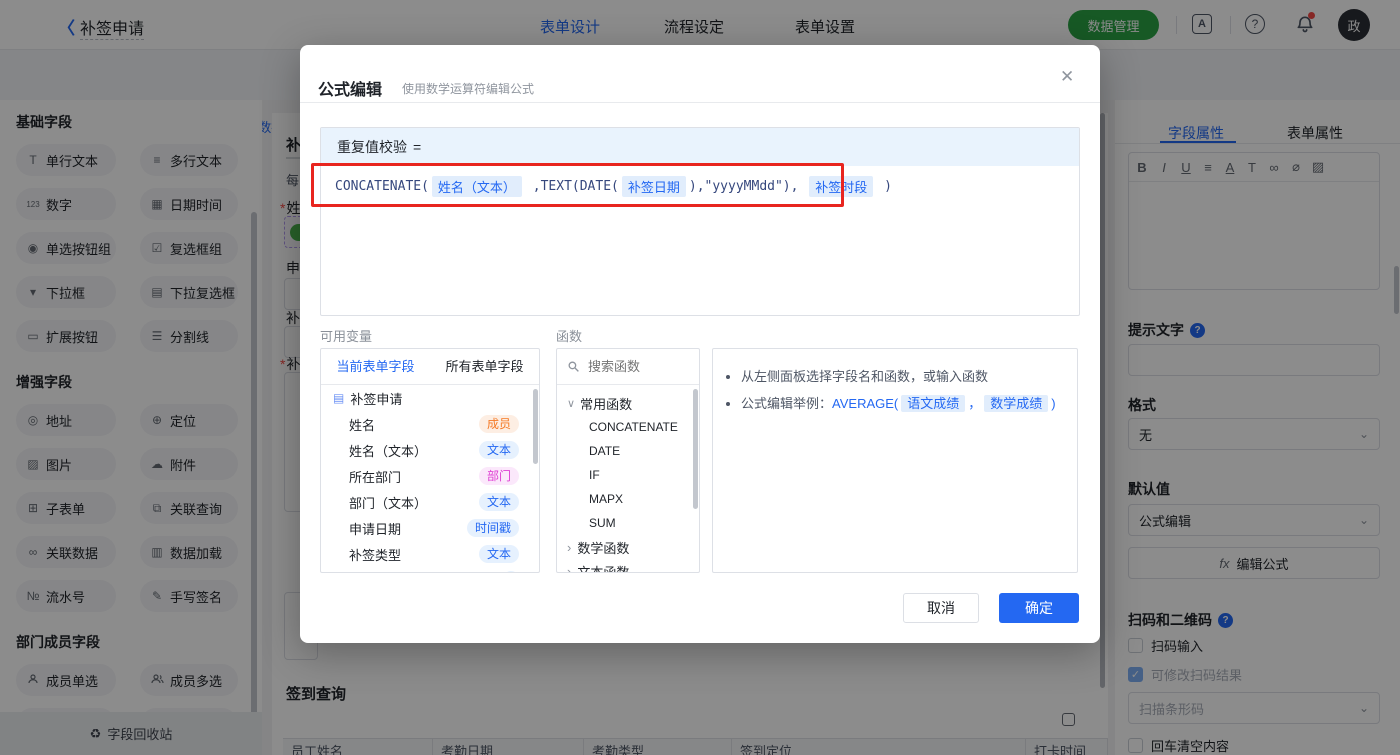 This screenshot has height=755, width=1400. What do you see at coordinates (603, 548) in the screenshot?
I see `group-label: 数学函数` at bounding box center [603, 548].